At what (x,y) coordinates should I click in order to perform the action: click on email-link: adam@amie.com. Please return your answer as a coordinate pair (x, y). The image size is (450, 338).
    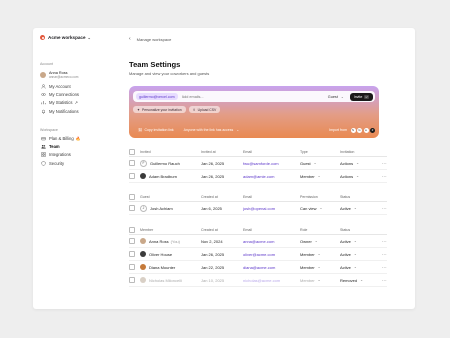
    Looking at the image, I should click on (271, 176).